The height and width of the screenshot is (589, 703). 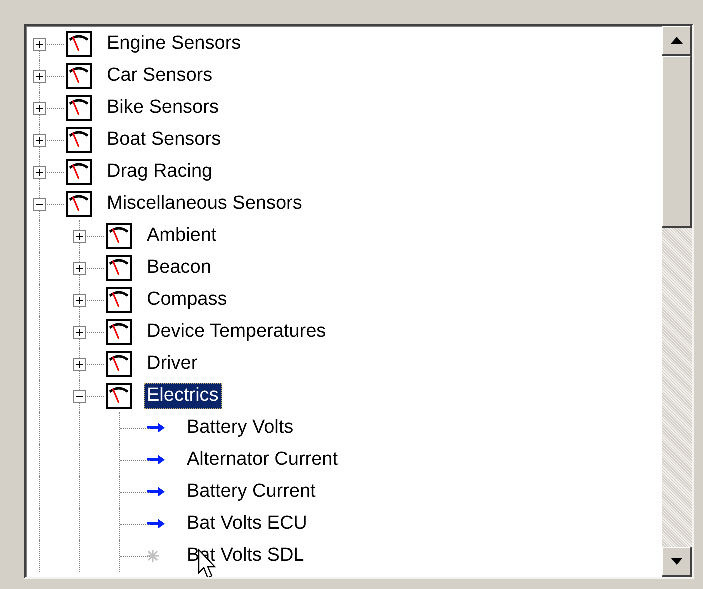 I want to click on tree-item: Battery Current, so click(x=251, y=492).